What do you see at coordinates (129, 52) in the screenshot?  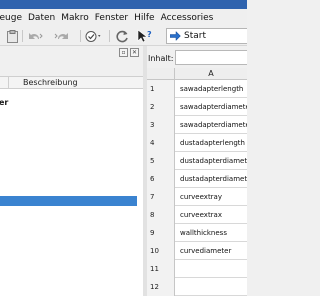 I see `panel-controls: ▫ ✕` at bounding box center [129, 52].